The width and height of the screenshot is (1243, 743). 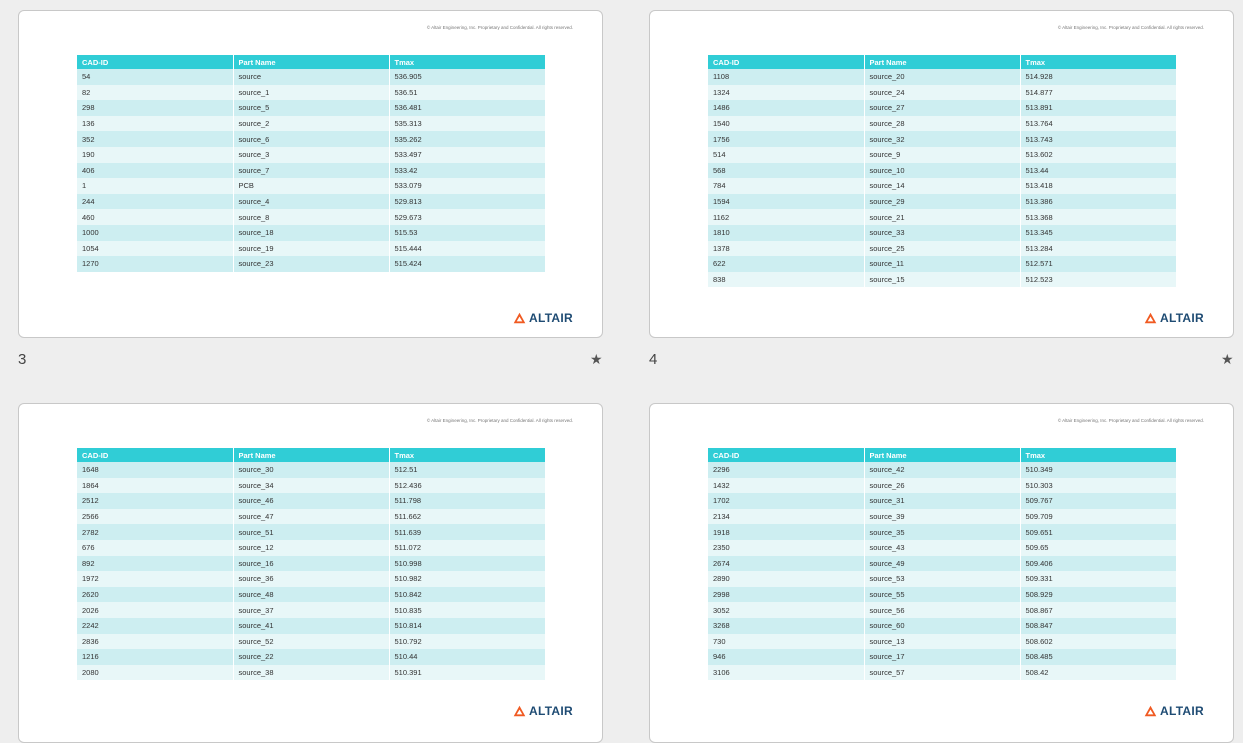 I want to click on cell-part-name: source_41, so click(x=311, y=625).